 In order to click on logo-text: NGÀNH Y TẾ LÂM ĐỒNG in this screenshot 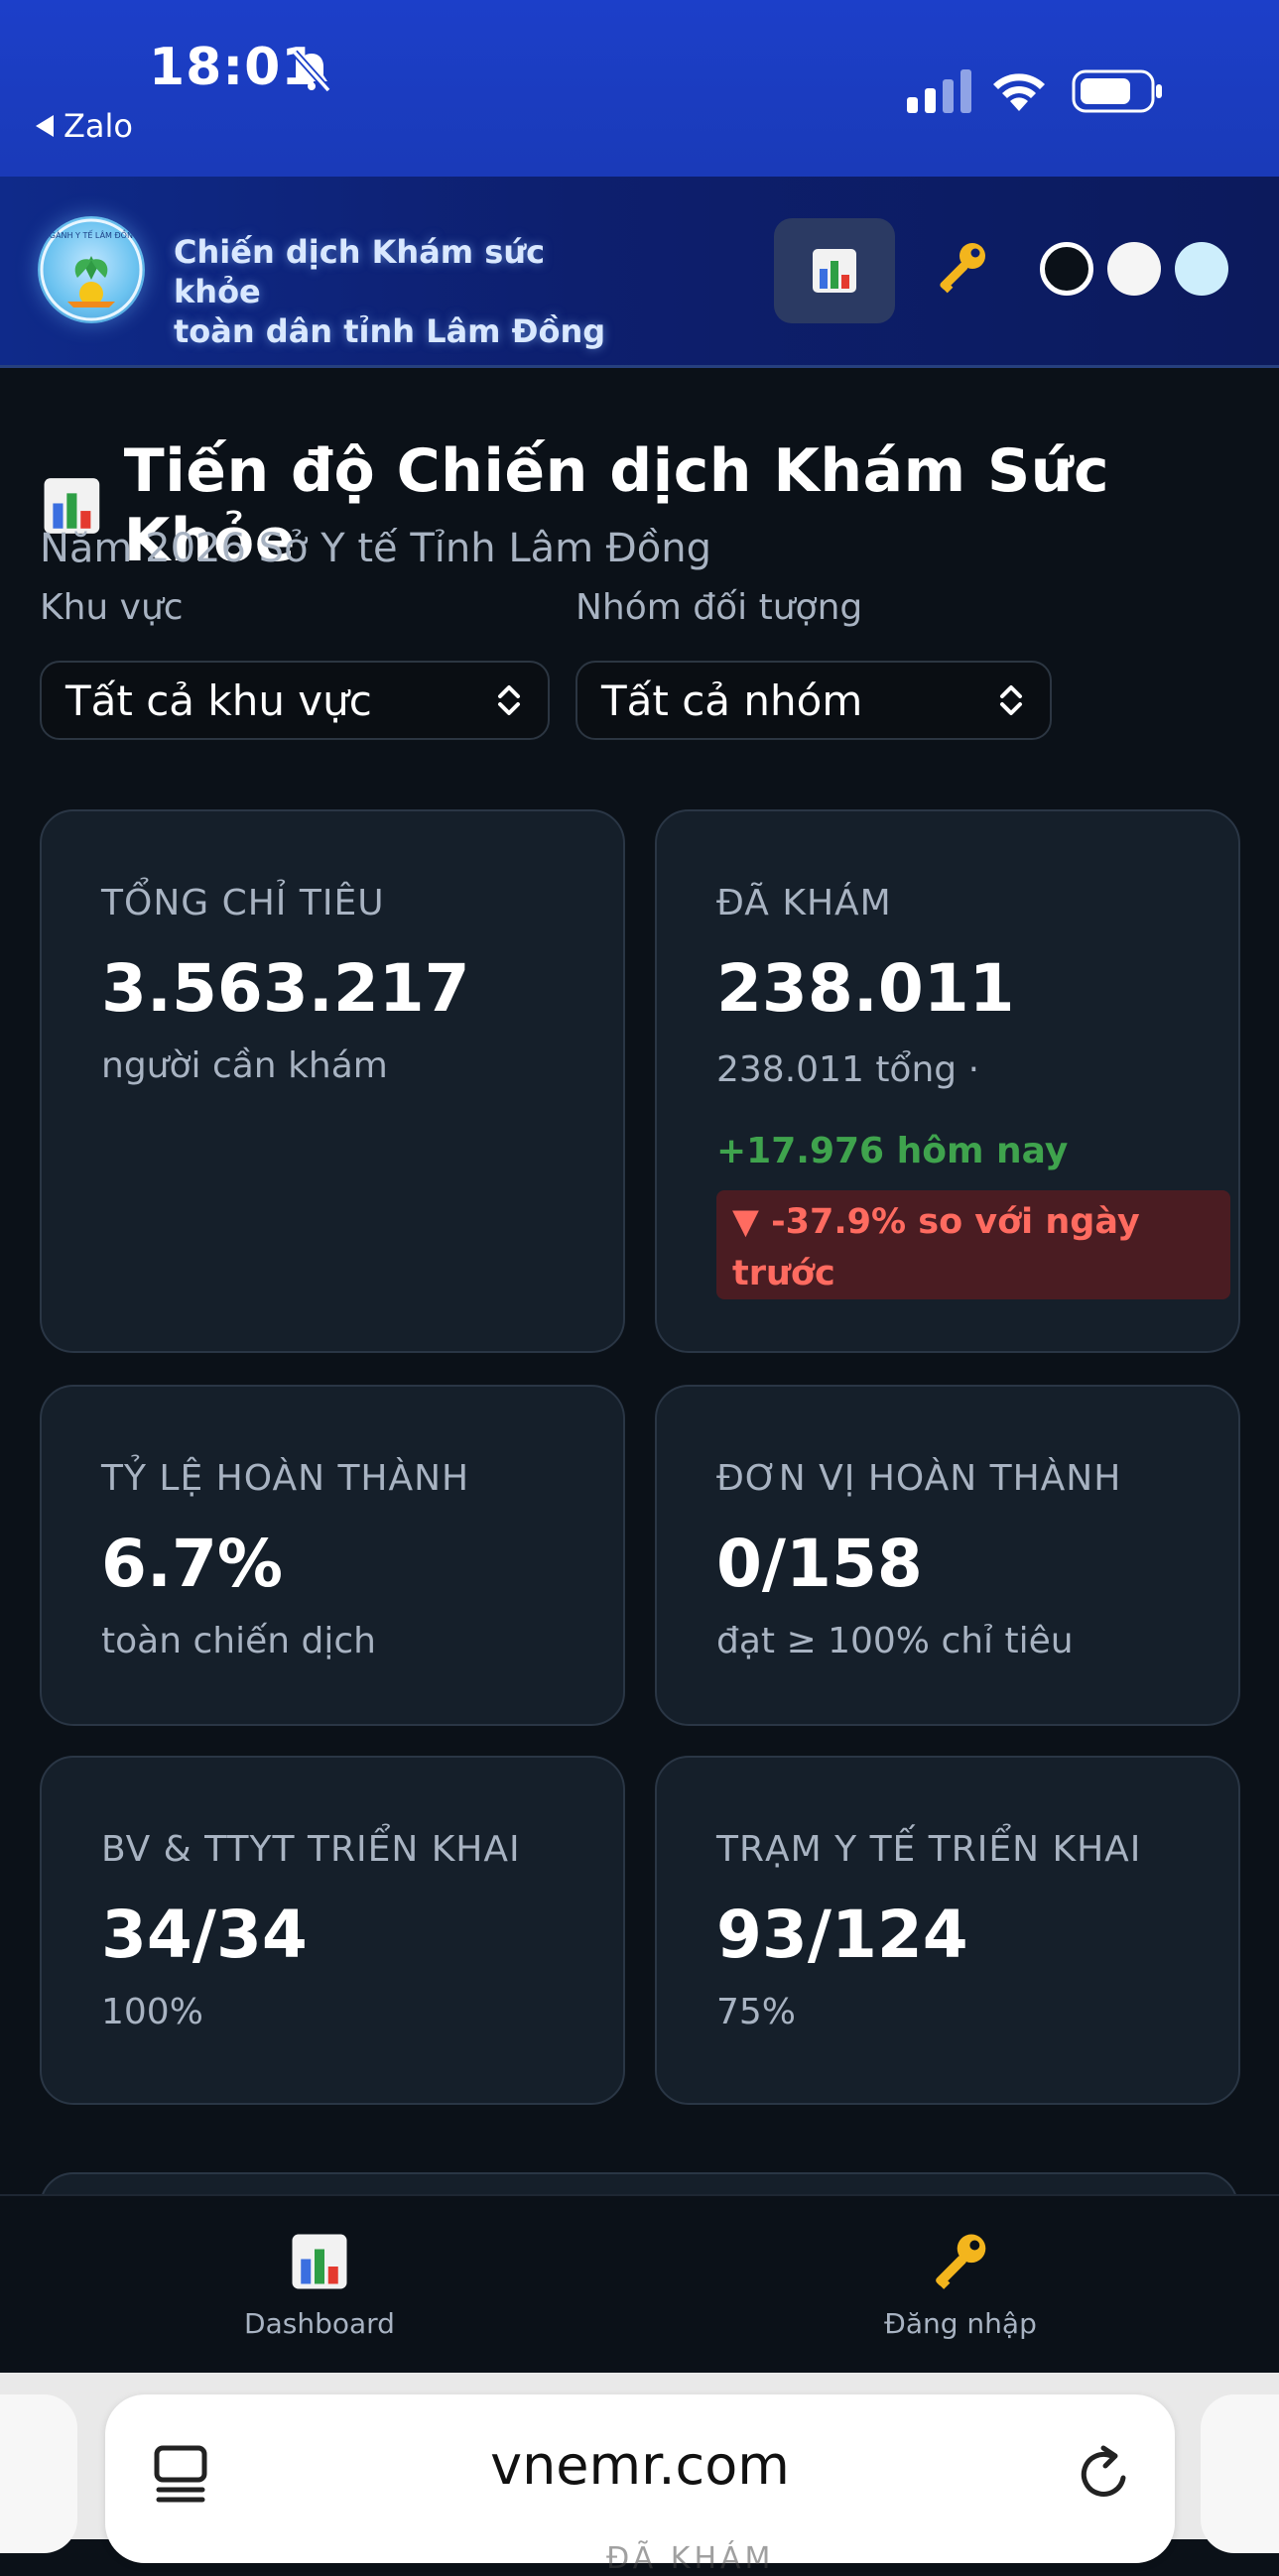, I will do `click(91, 234)`.